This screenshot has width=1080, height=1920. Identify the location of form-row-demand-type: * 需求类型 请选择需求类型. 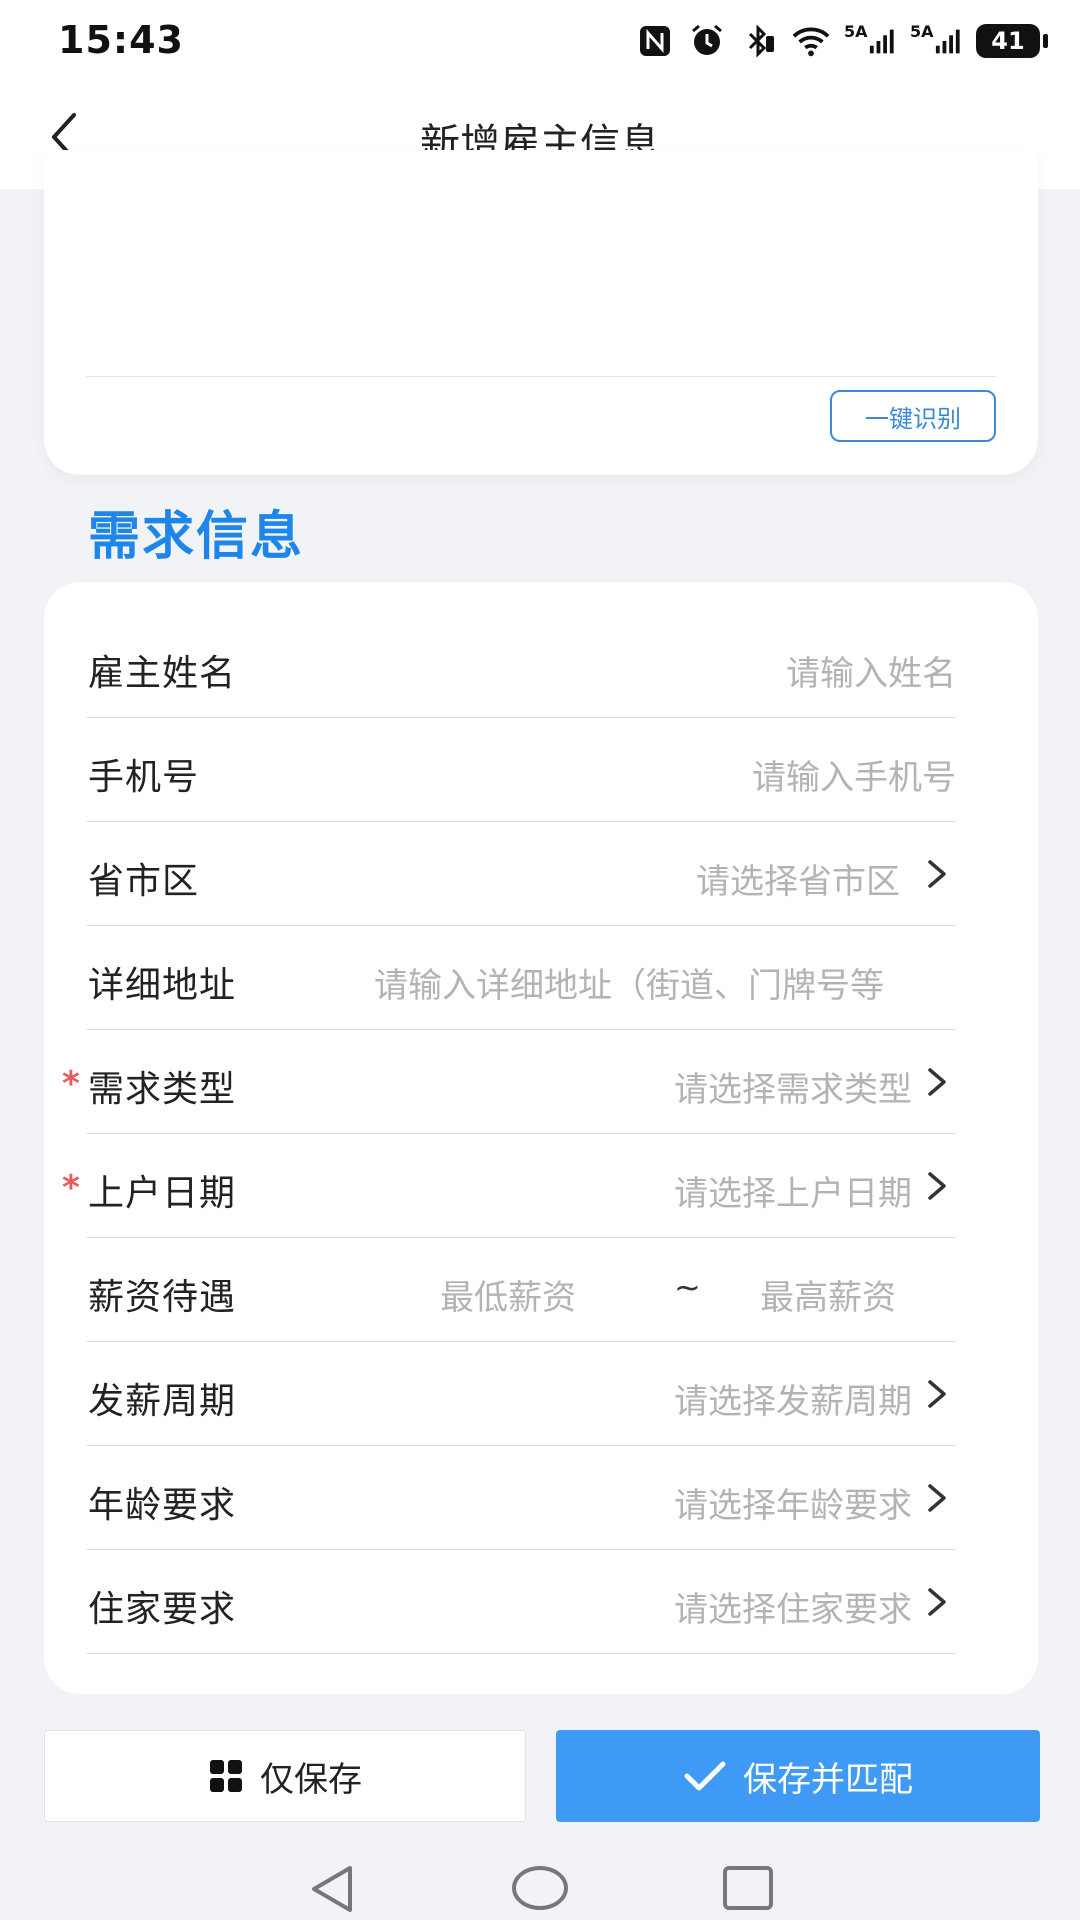
(521, 1082).